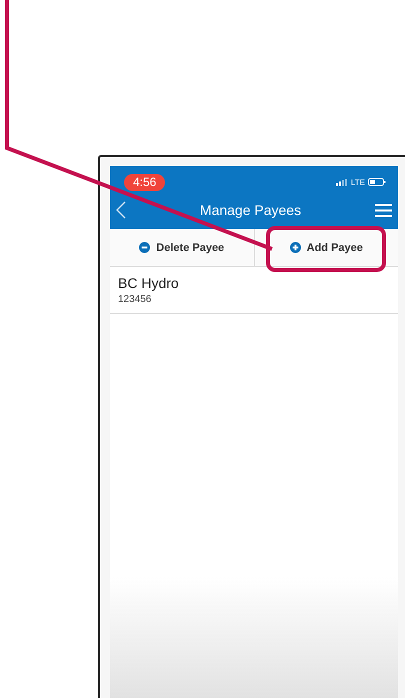  Describe the element at coordinates (149, 283) in the screenshot. I see `payee-name: BC Hydro` at that location.